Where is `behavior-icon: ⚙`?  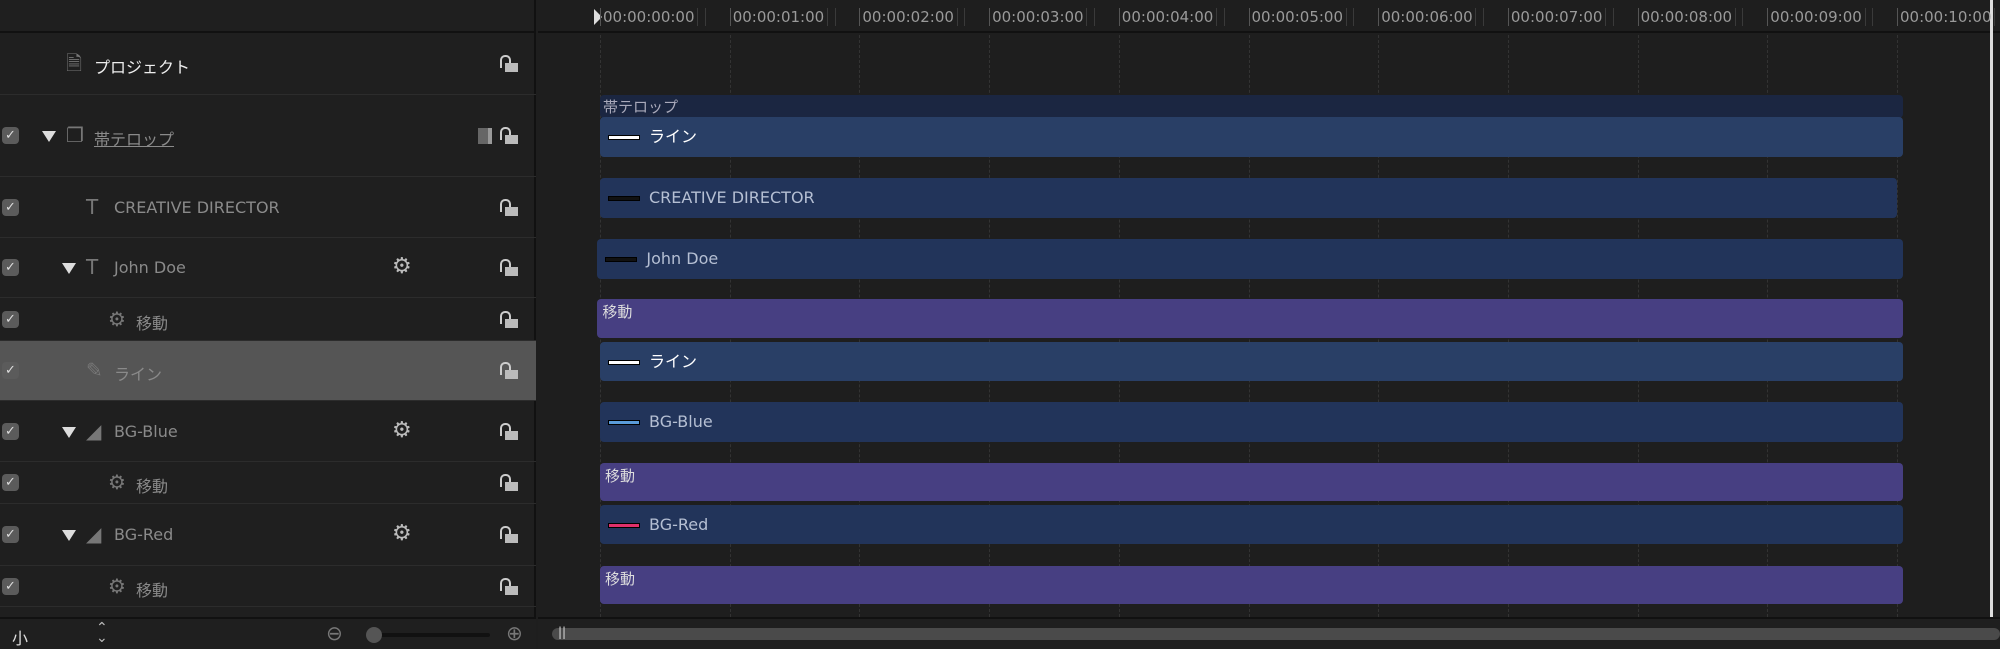
behavior-icon: ⚙ is located at coordinates (117, 318).